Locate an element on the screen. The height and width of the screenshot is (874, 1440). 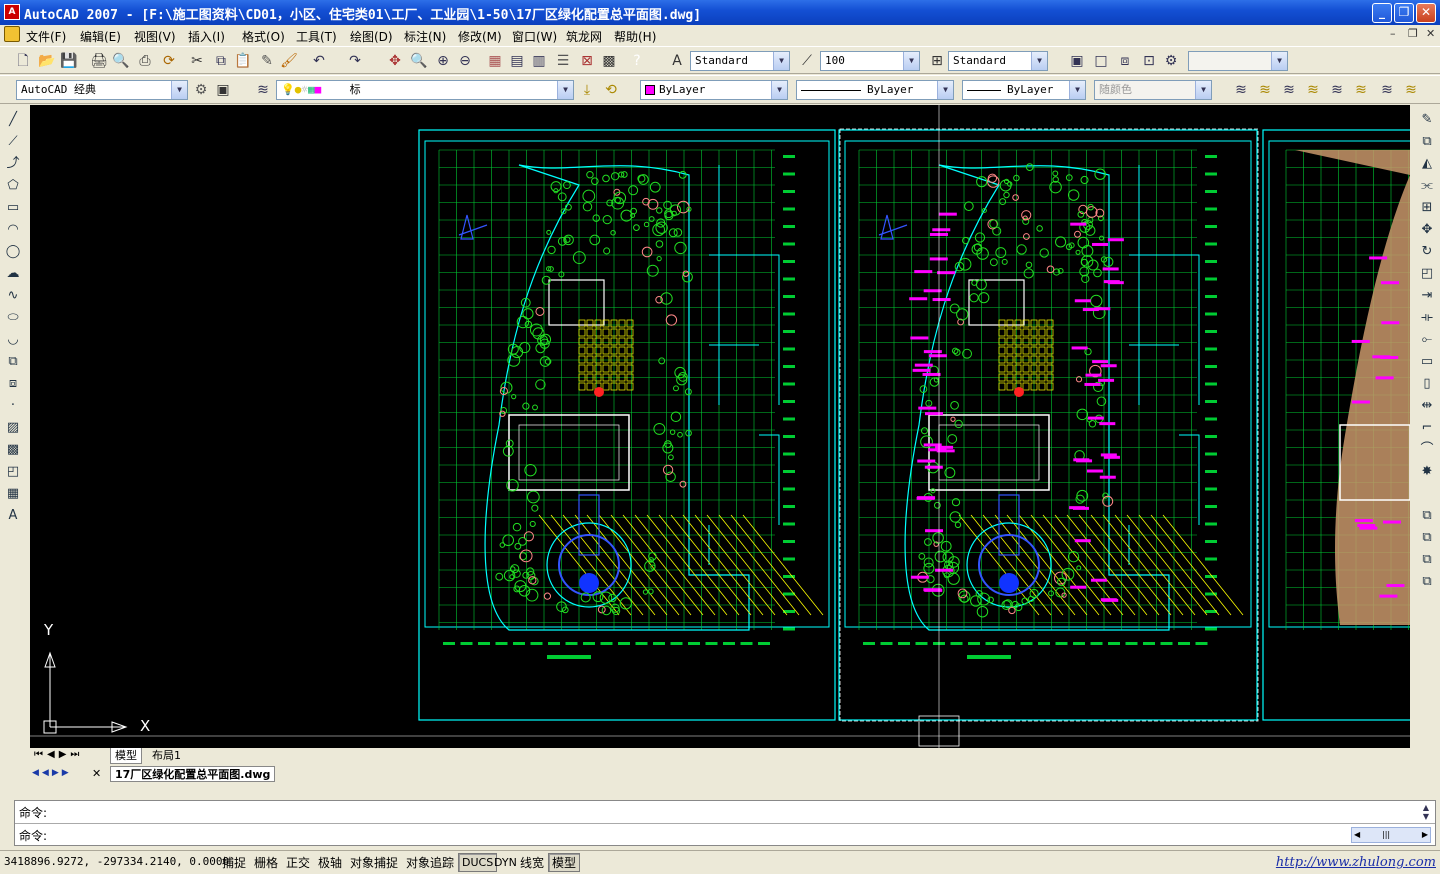
circle-icon: ◯ is located at coordinates (13, 252).